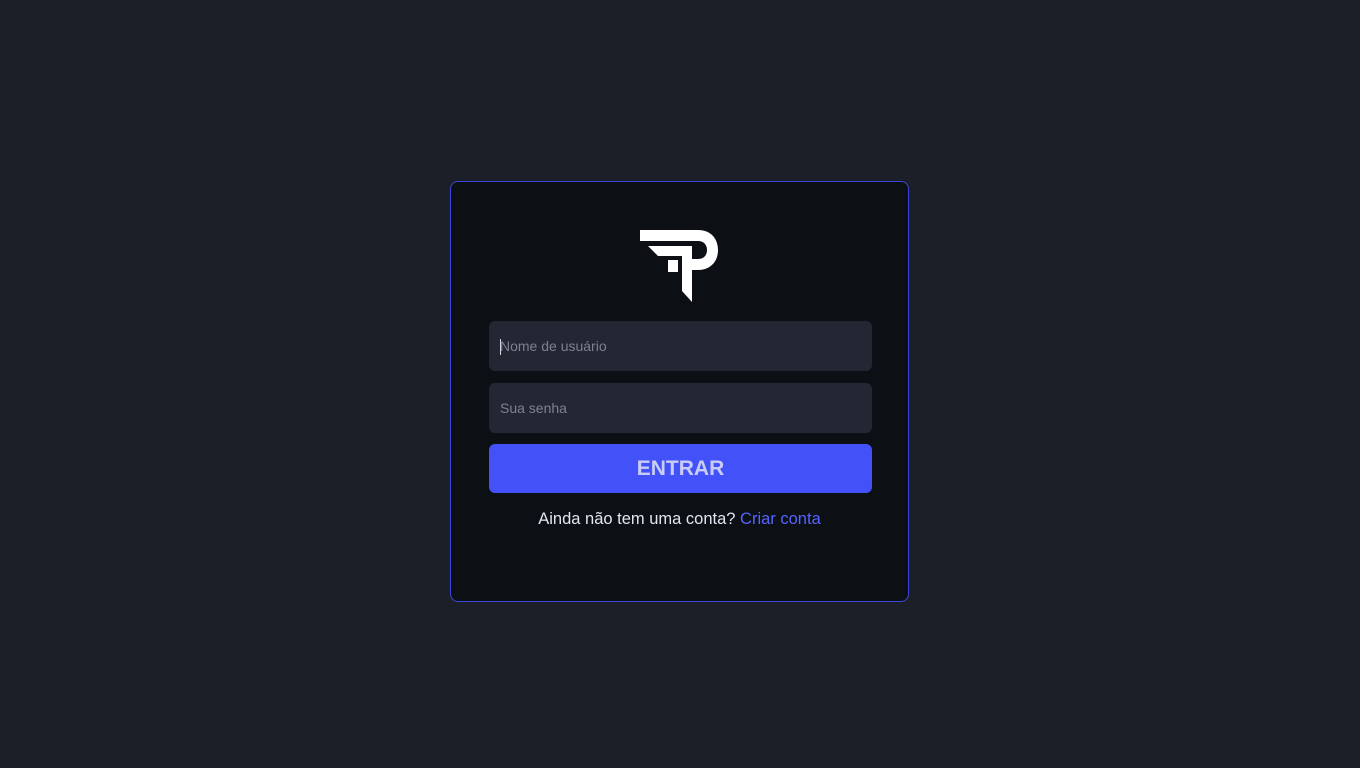  I want to click on signup-prompt: Ainda não tem uma conta? Criar conta, so click(679, 519).